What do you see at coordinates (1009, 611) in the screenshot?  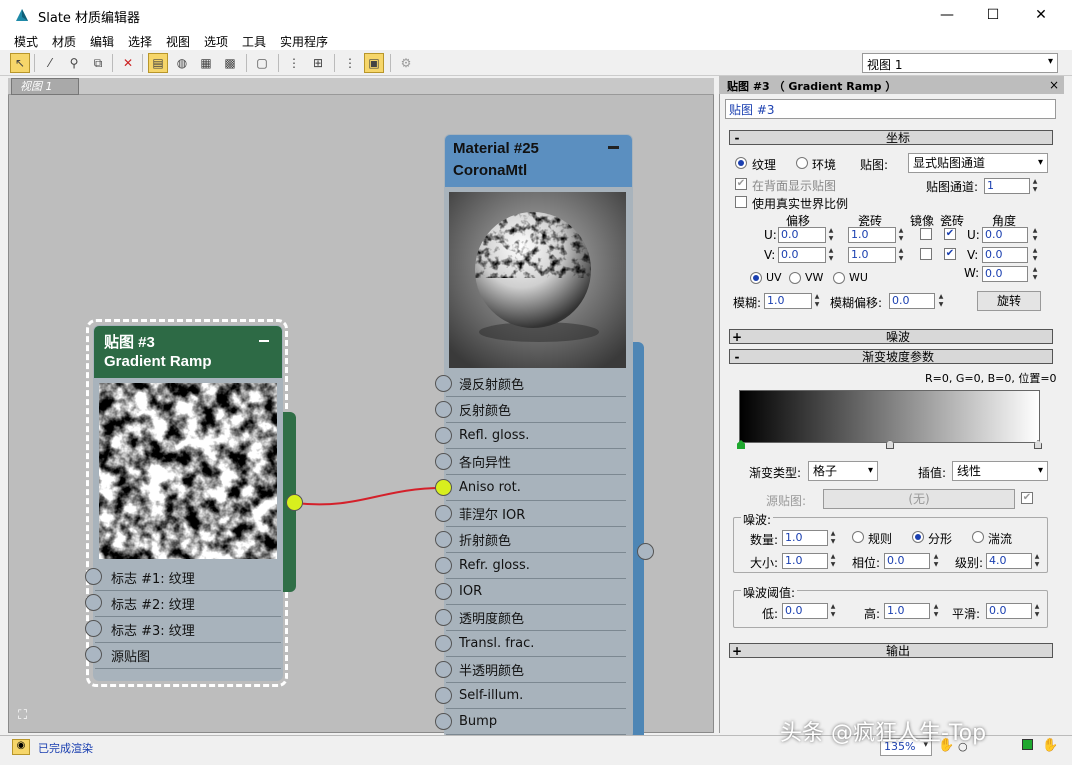 I see `smooth-spinner: 0.0` at bounding box center [1009, 611].